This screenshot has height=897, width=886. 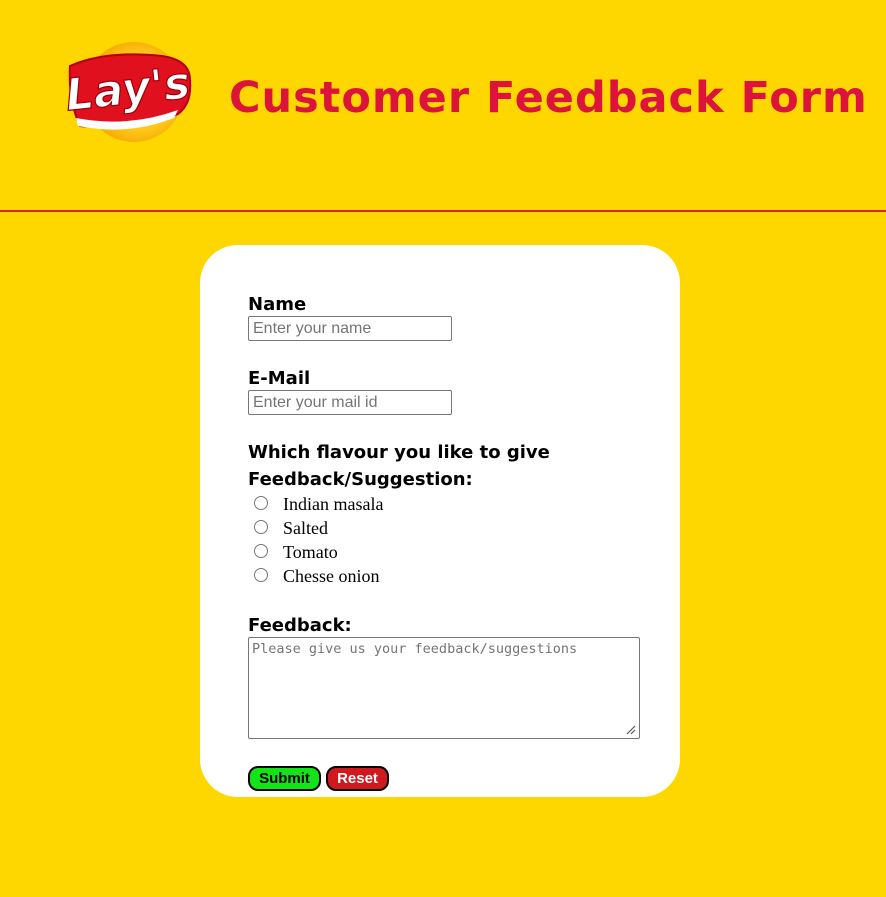 What do you see at coordinates (129, 92) in the screenshot?
I see `lays-logo: Lay's` at bounding box center [129, 92].